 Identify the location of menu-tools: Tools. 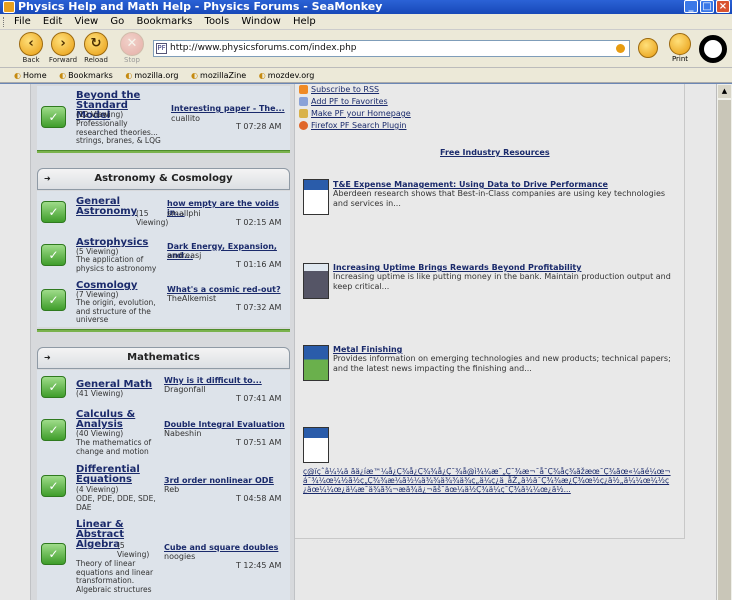
(217, 21).